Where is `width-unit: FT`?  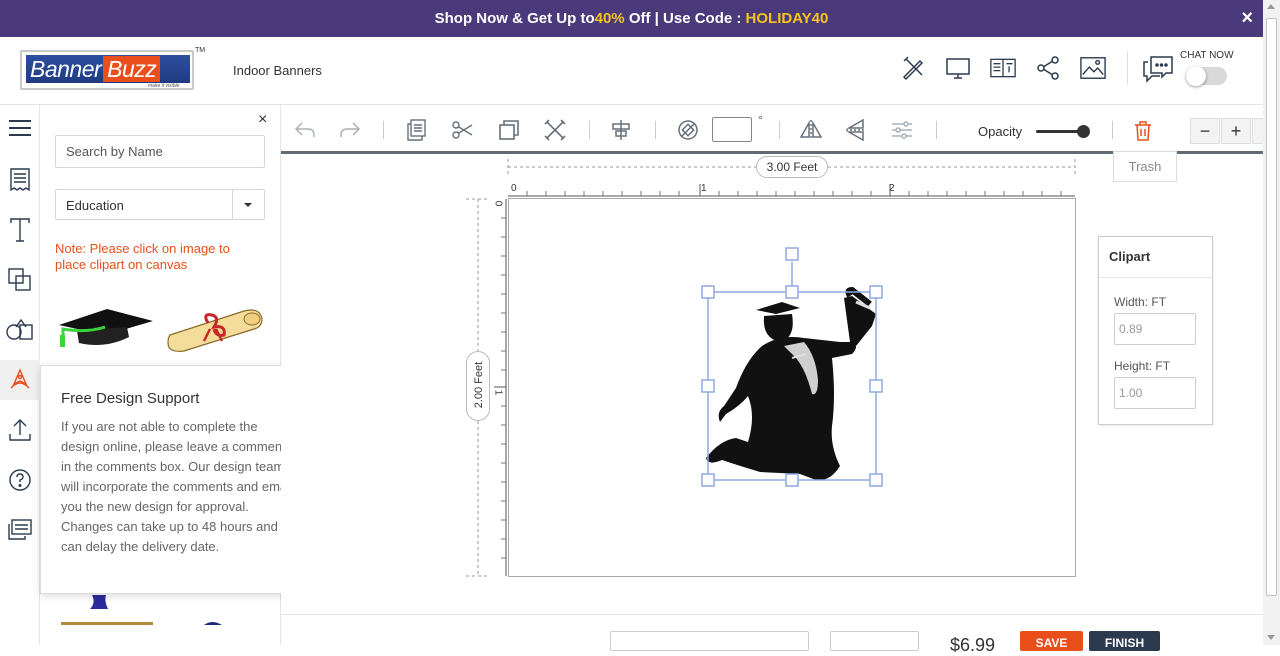 width-unit: FT is located at coordinates (1159, 302).